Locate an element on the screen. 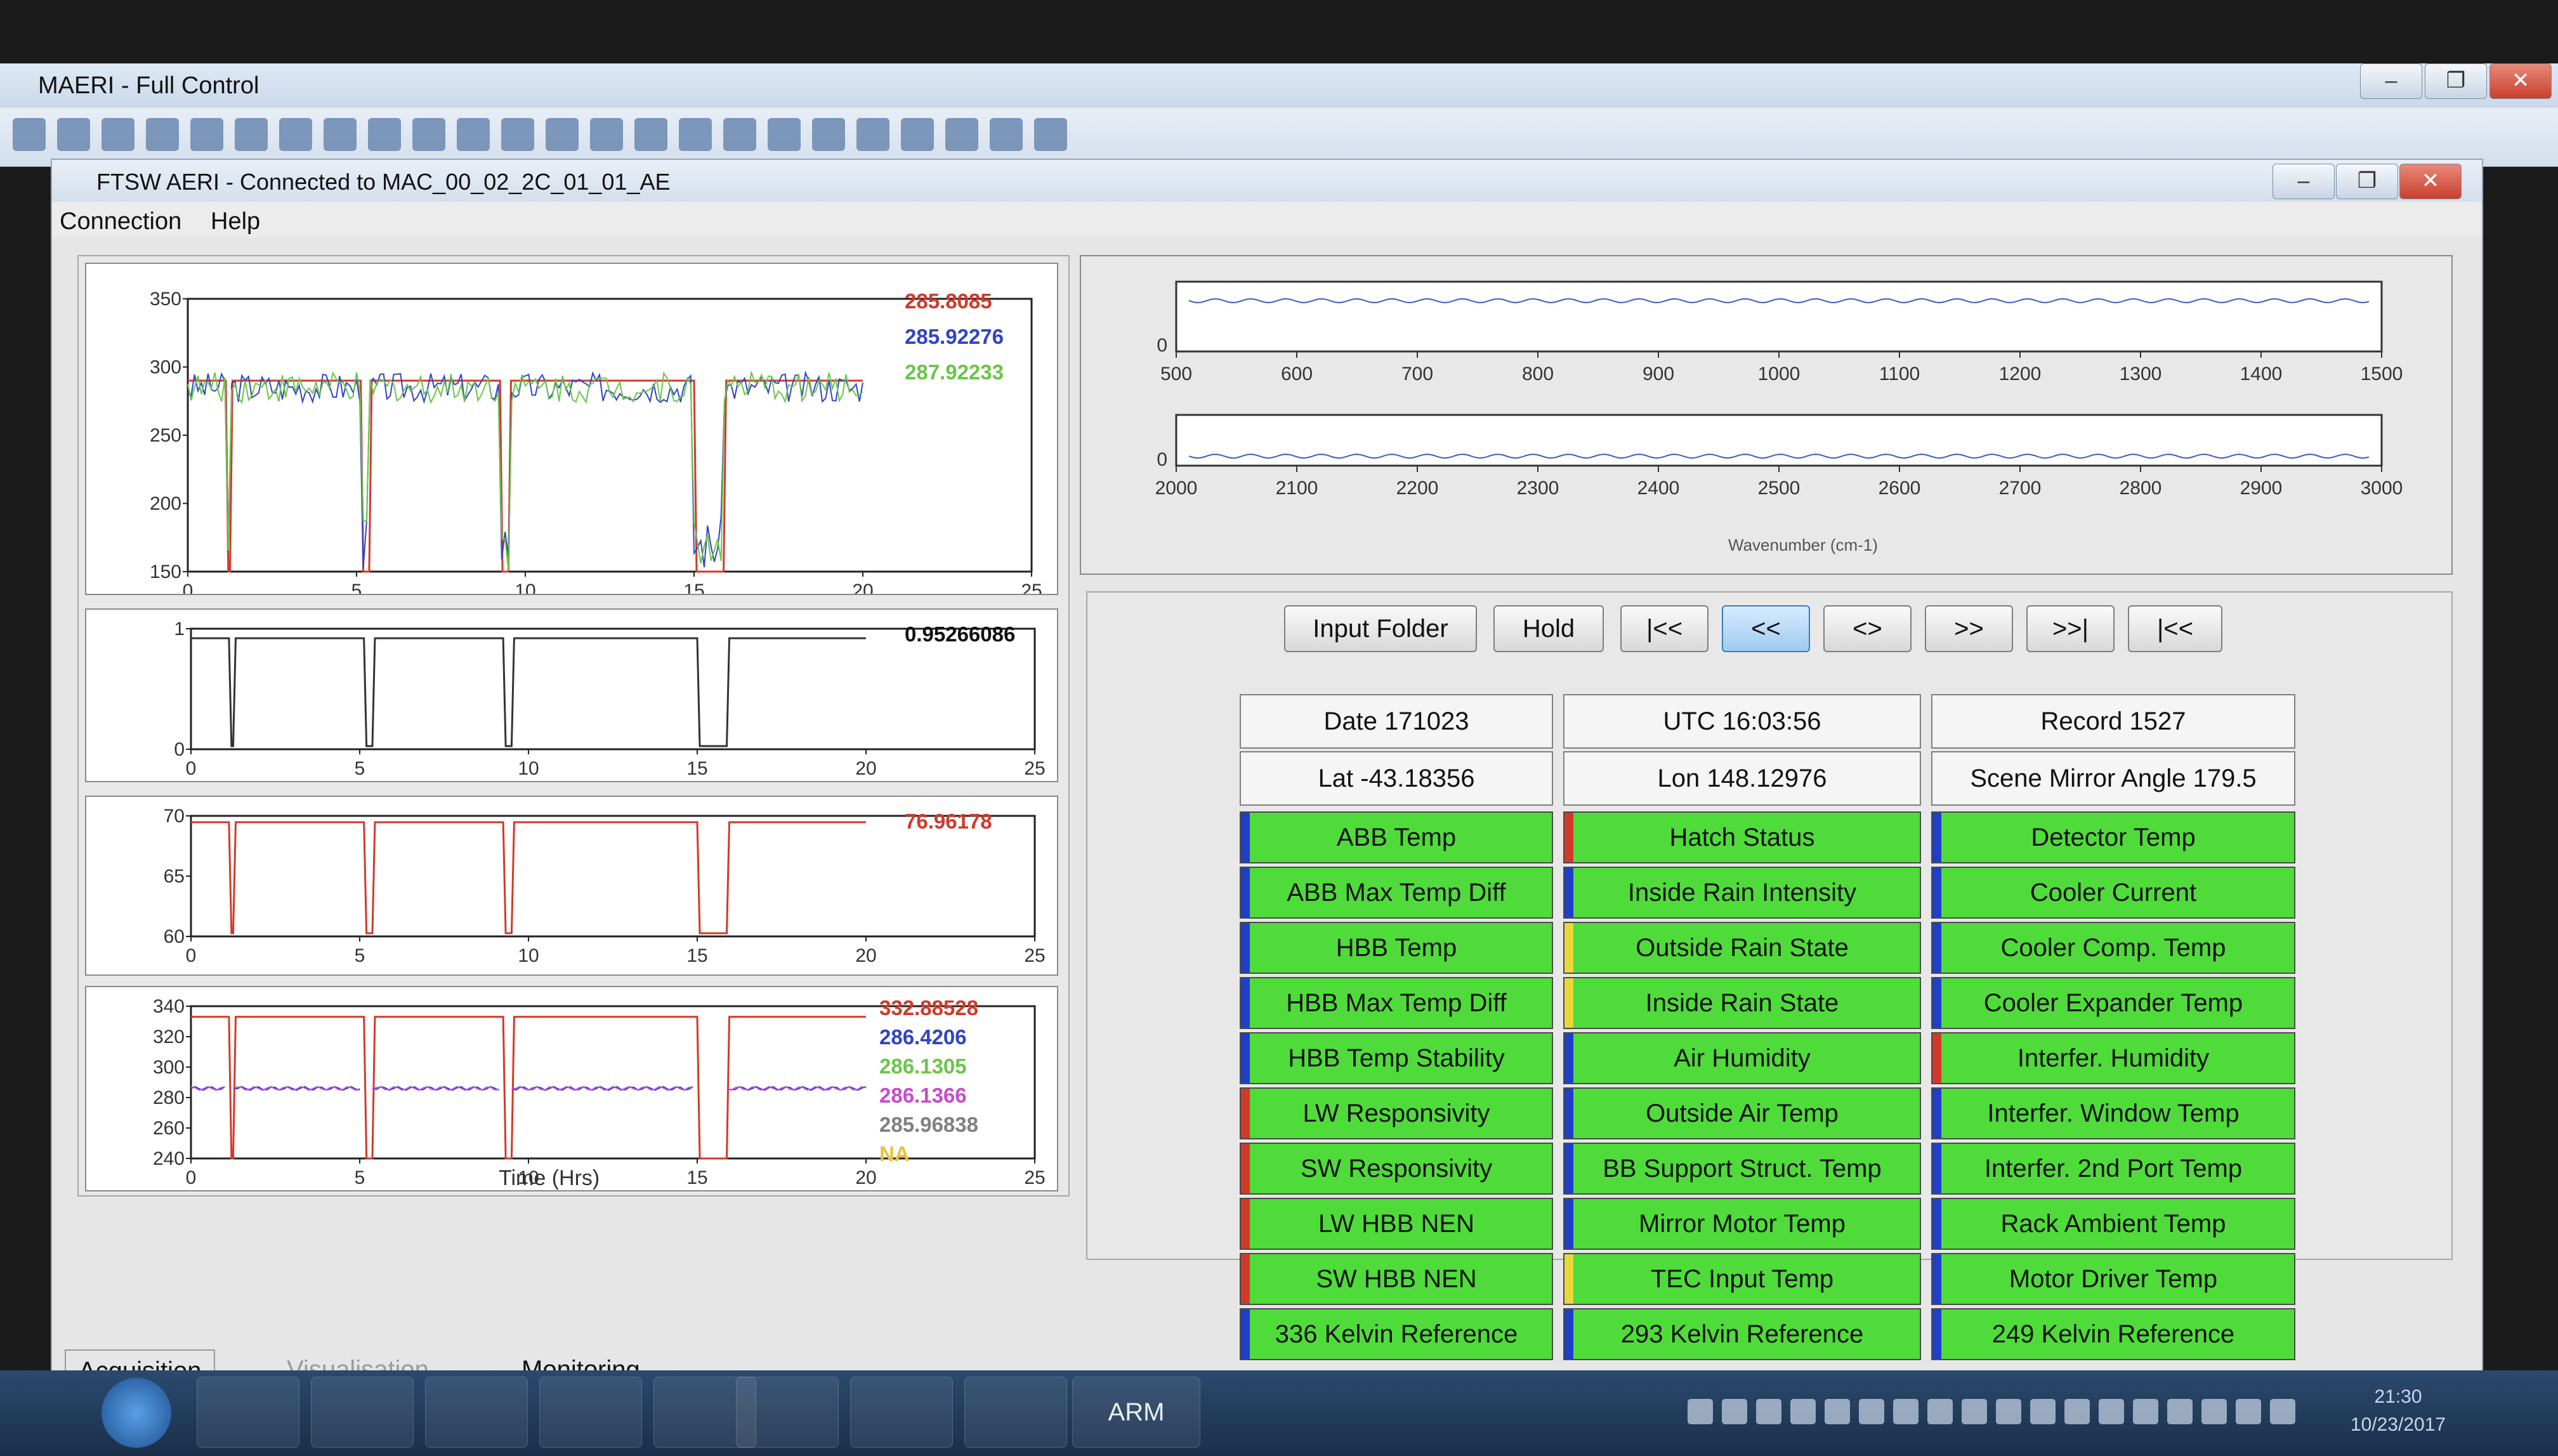  status-bb-support-struct-temp: BB Support Struct. Temp is located at coordinates (1742, 1169).